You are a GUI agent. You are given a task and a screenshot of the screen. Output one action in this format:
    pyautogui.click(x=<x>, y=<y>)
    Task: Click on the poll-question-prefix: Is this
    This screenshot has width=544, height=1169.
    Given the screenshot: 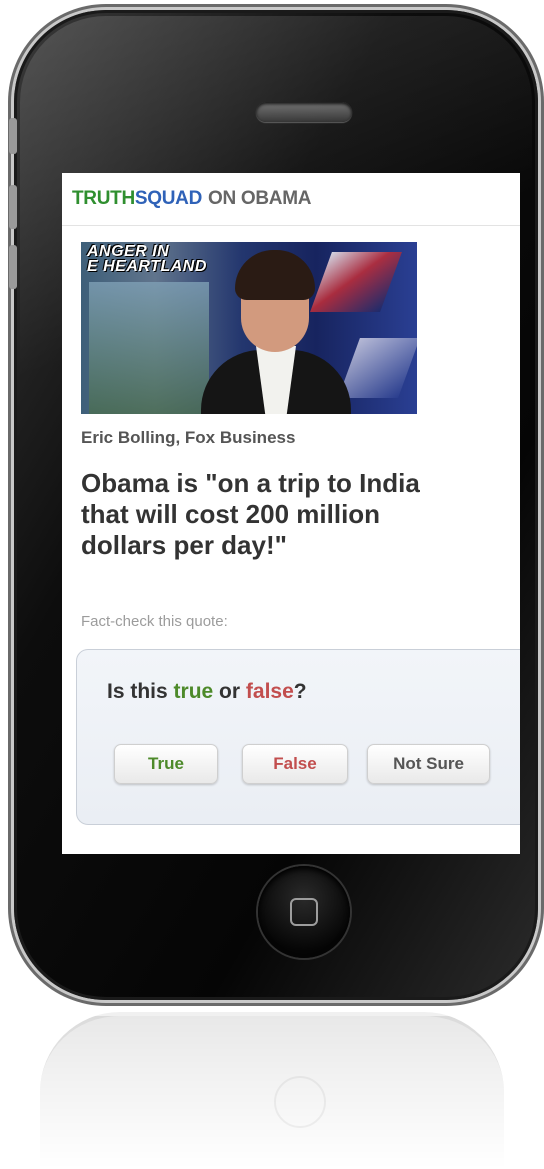 What is the action you would take?
    pyautogui.click(x=140, y=691)
    